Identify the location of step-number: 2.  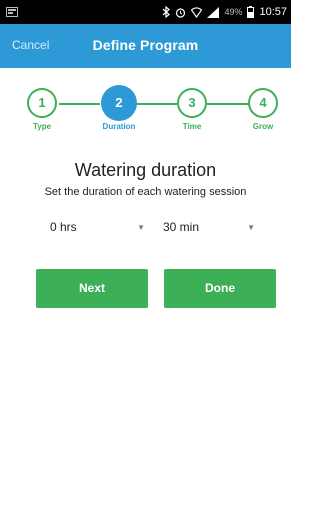
(119, 103).